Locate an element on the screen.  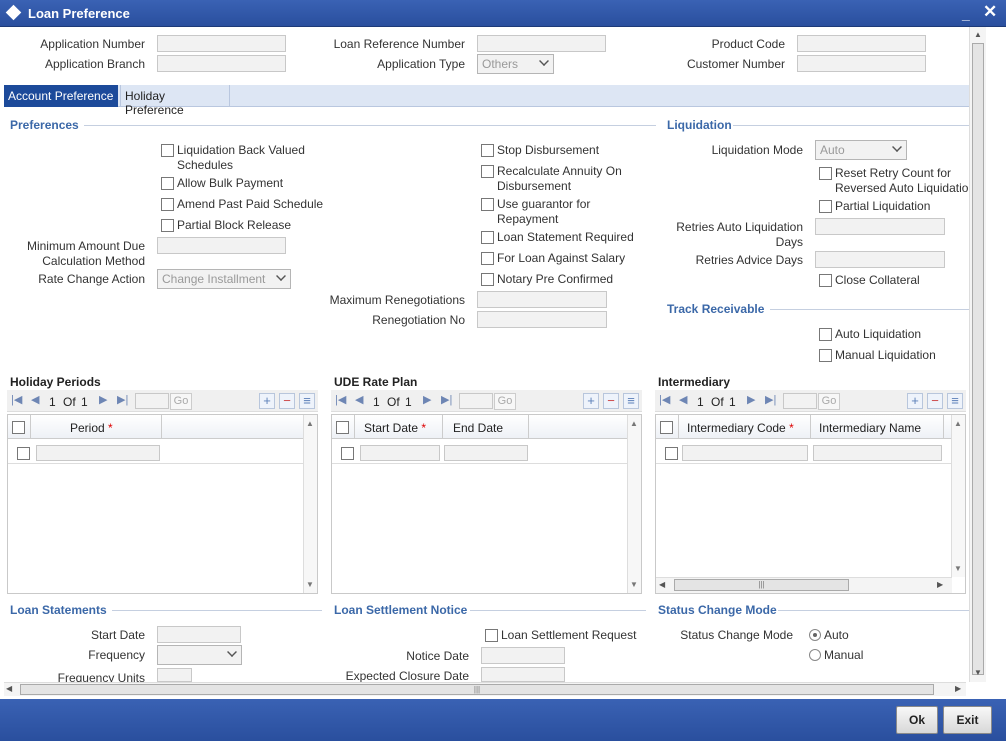
application-number-field is located at coordinates (221, 43).